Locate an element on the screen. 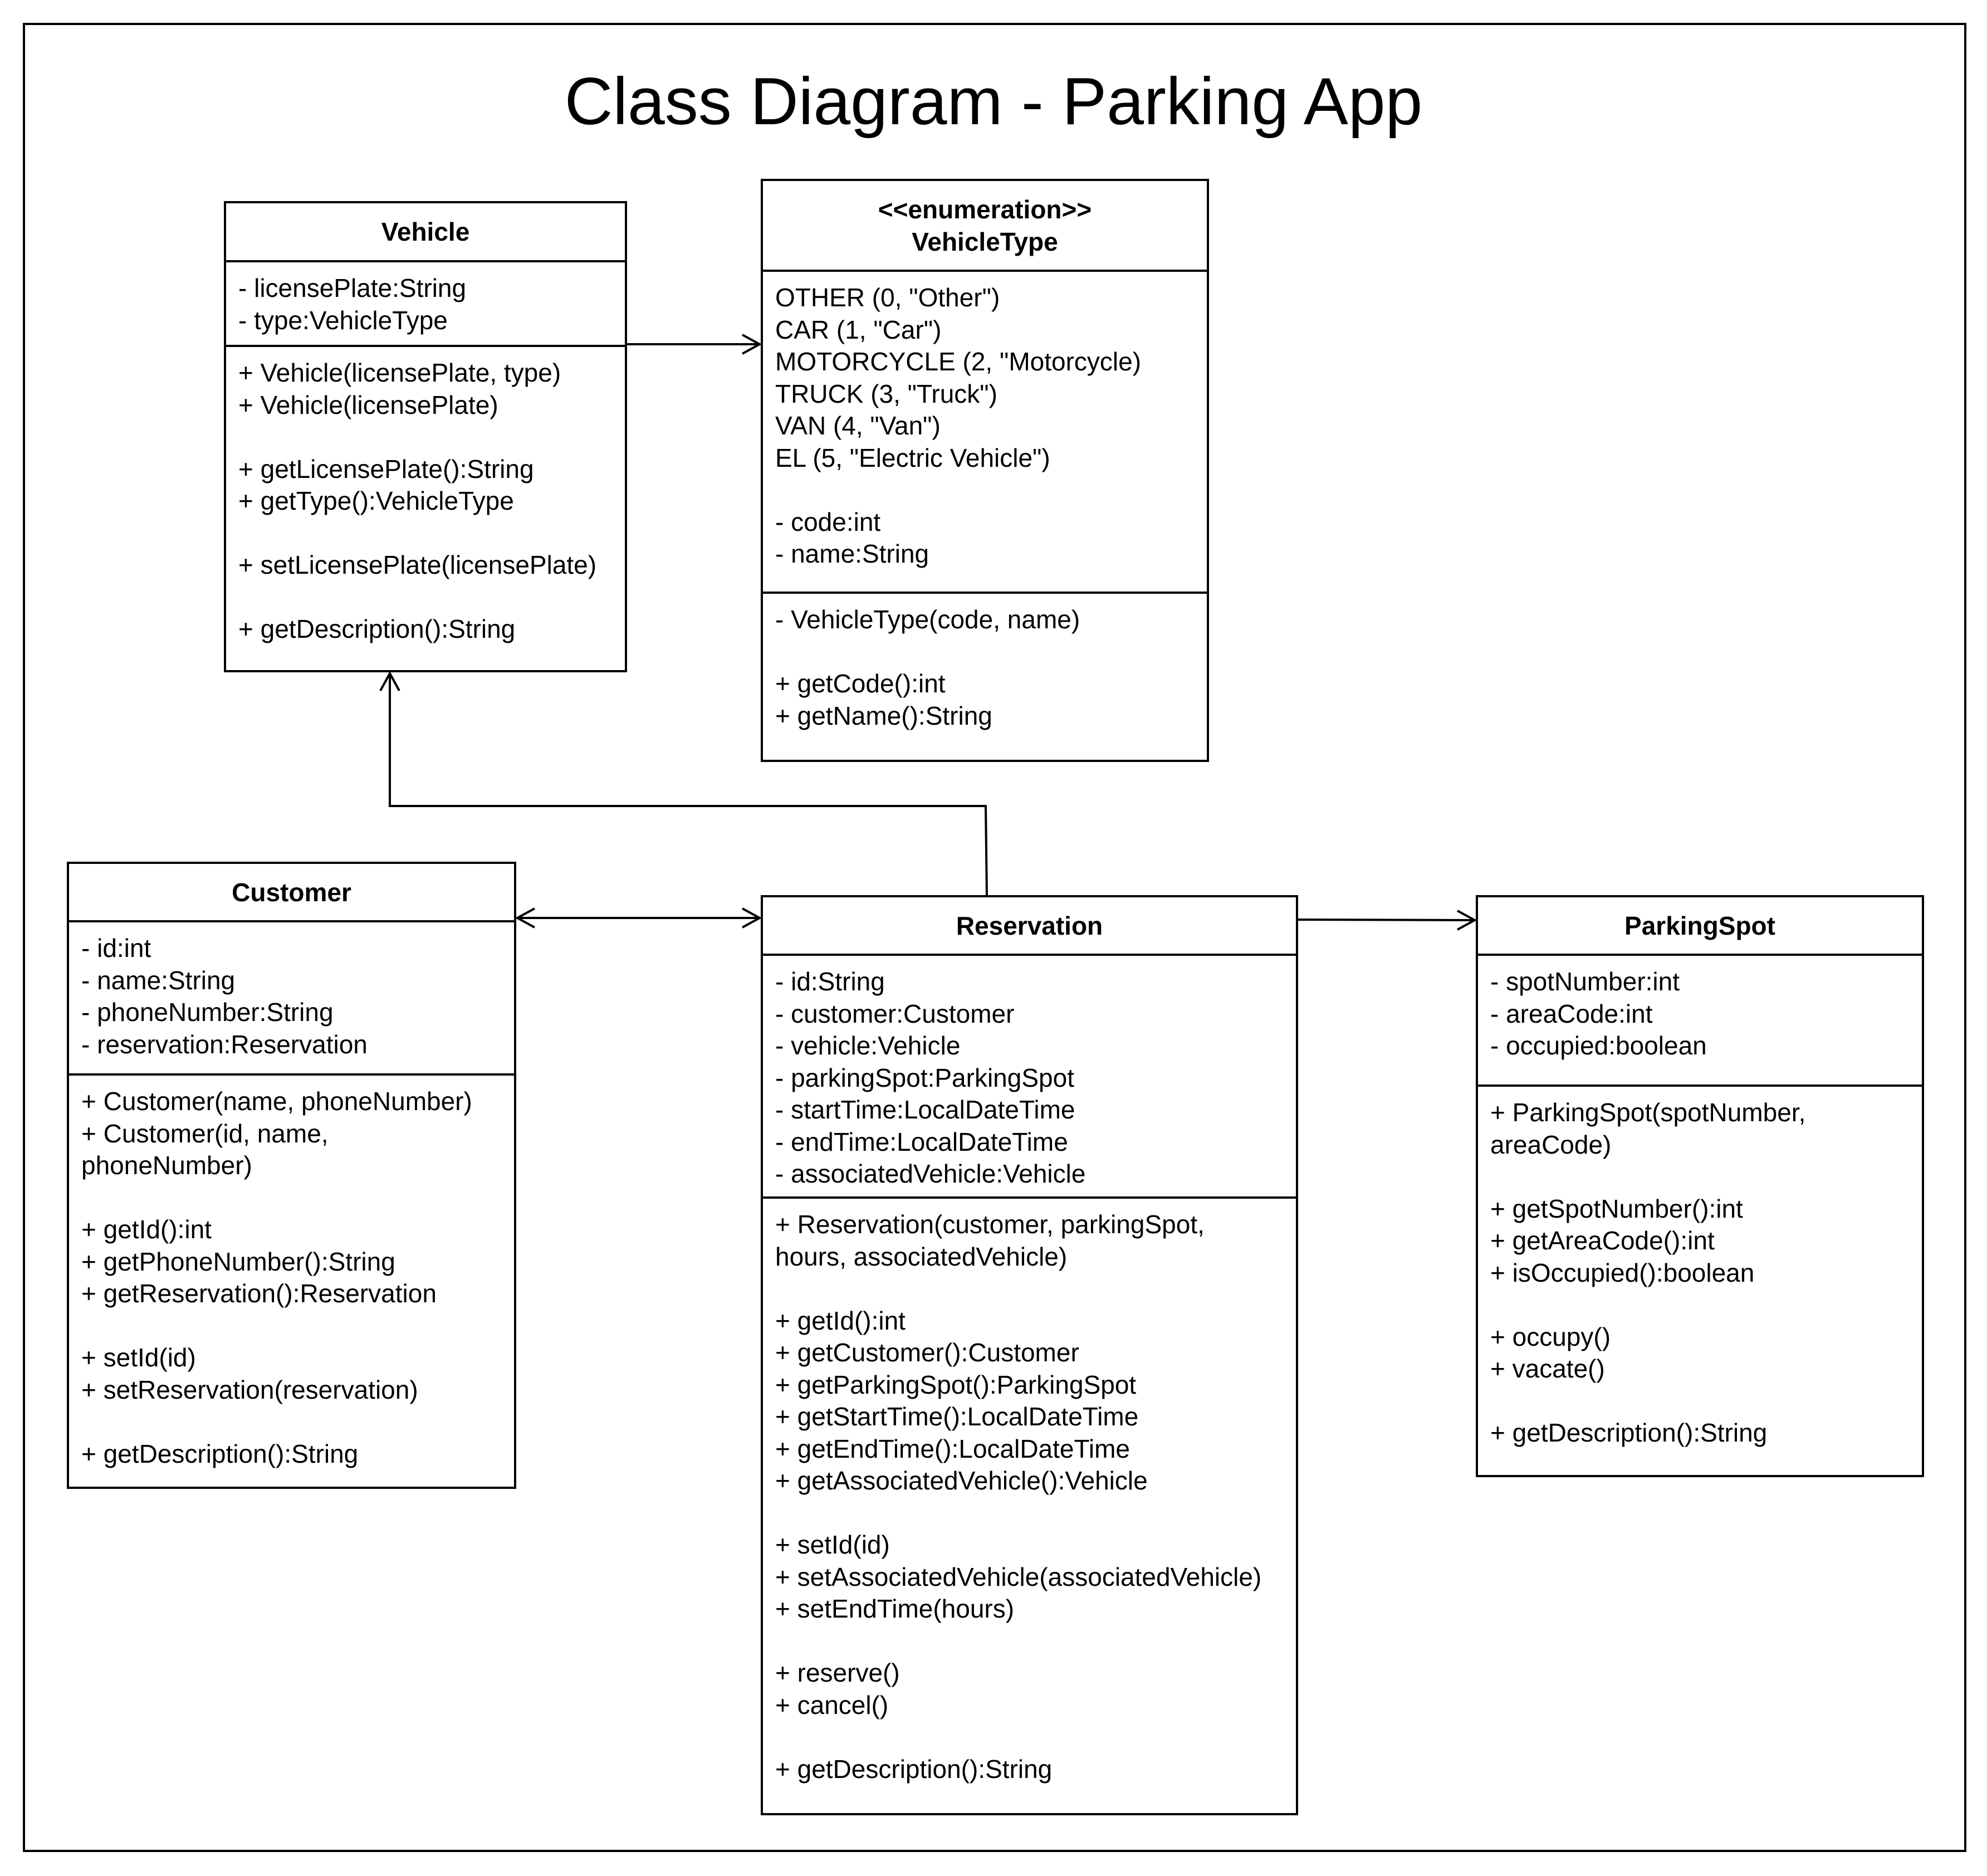  class-name: ParkingSpot is located at coordinates (1700, 925).